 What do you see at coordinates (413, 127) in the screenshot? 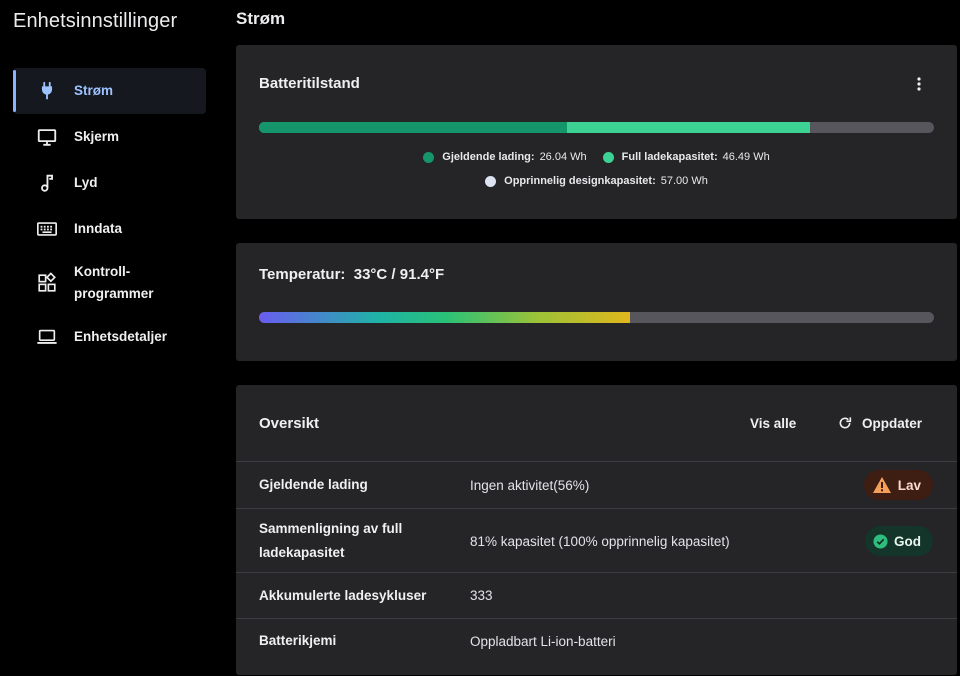
I see `current-charge-segment` at bounding box center [413, 127].